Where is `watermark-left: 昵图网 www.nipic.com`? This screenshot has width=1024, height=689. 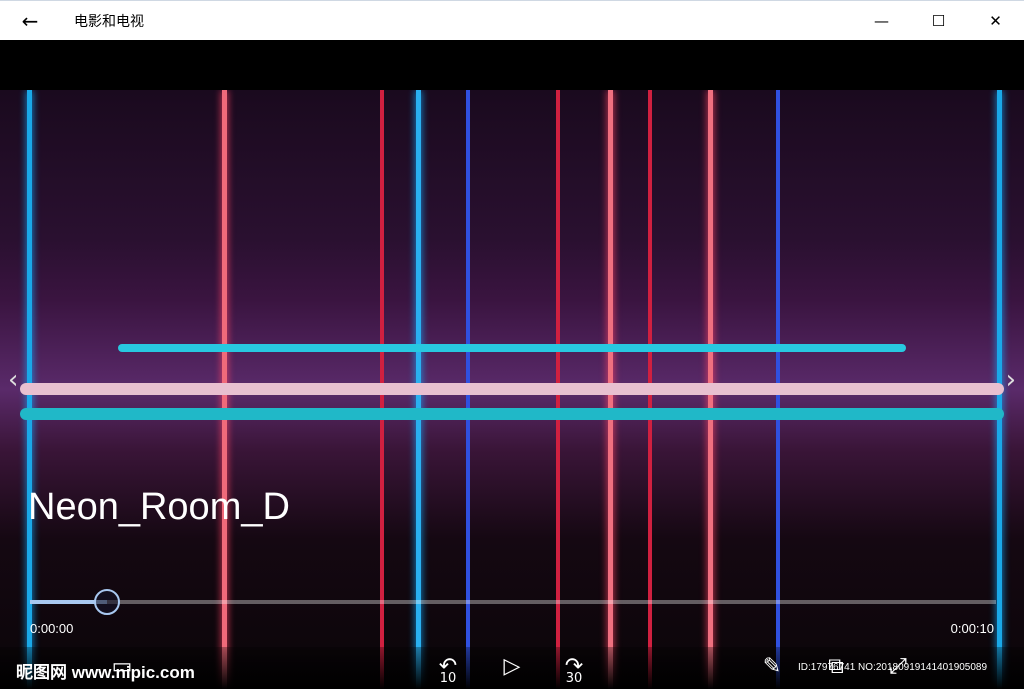 watermark-left: 昵图网 www.nipic.com is located at coordinates (105, 672).